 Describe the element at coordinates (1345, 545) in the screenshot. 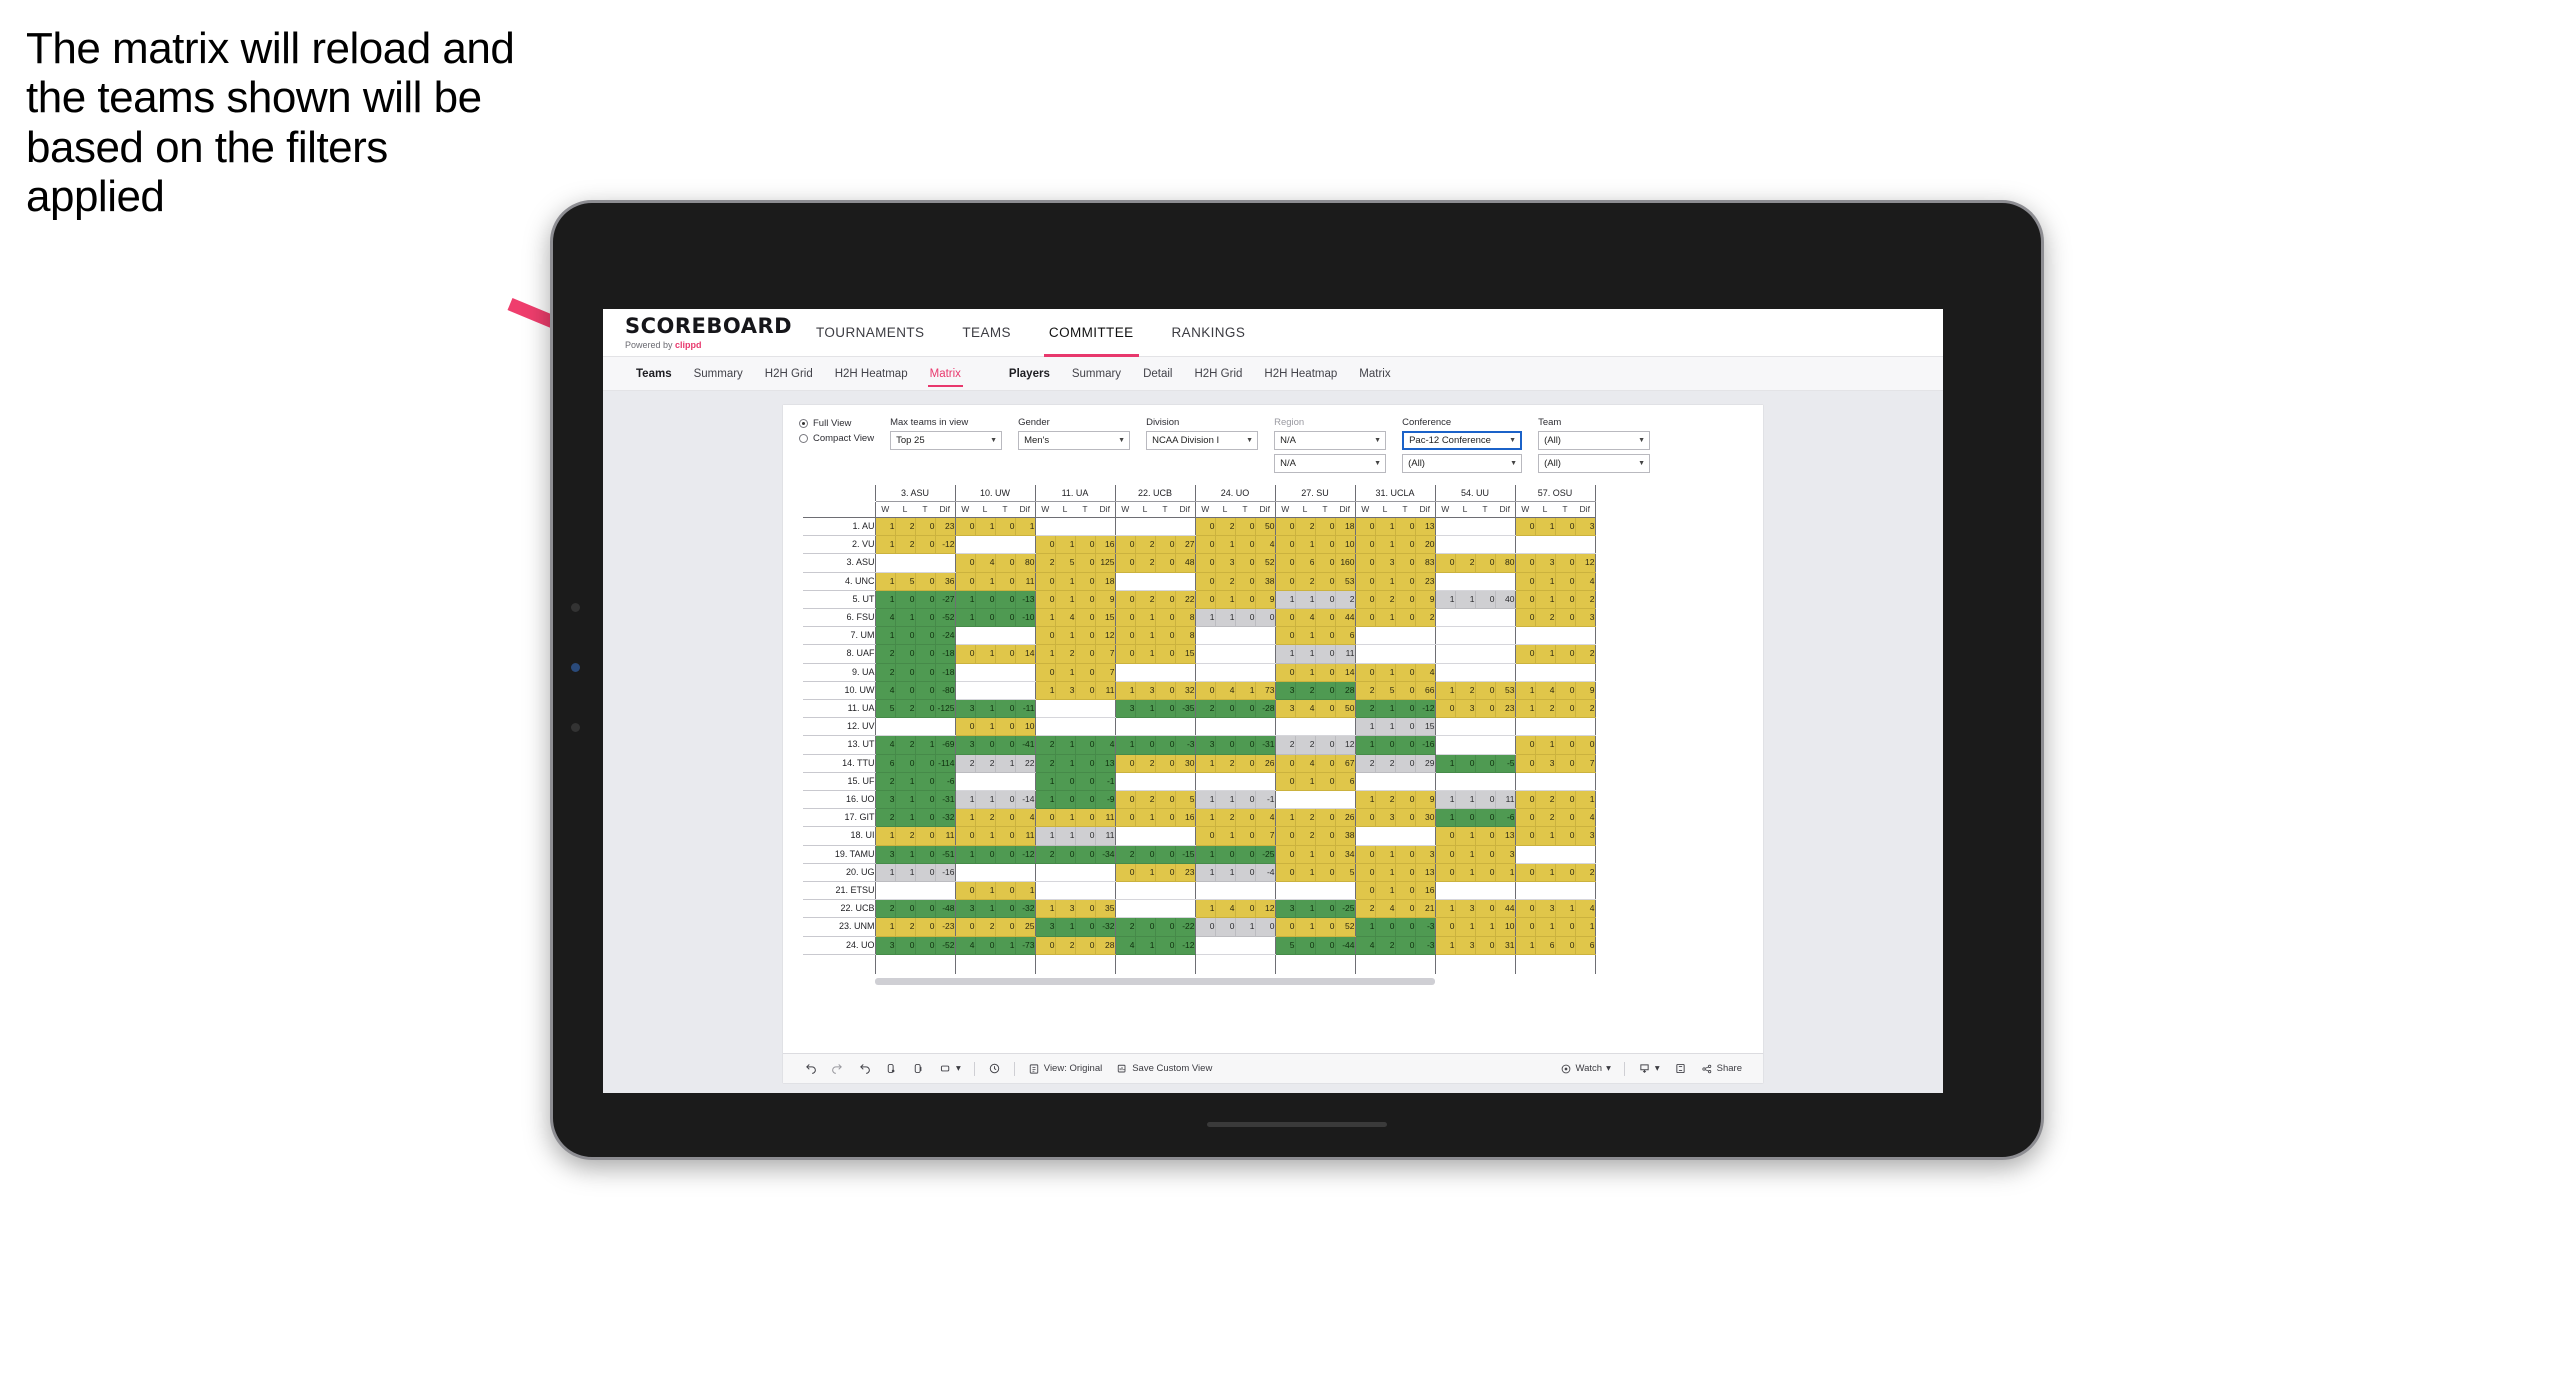

I see `matrix-cell: 10` at that location.